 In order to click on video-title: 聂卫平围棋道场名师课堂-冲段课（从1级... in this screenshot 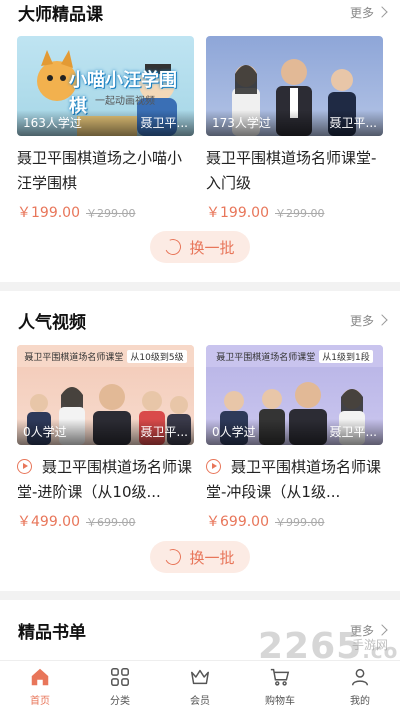, I will do `click(294, 479)`.